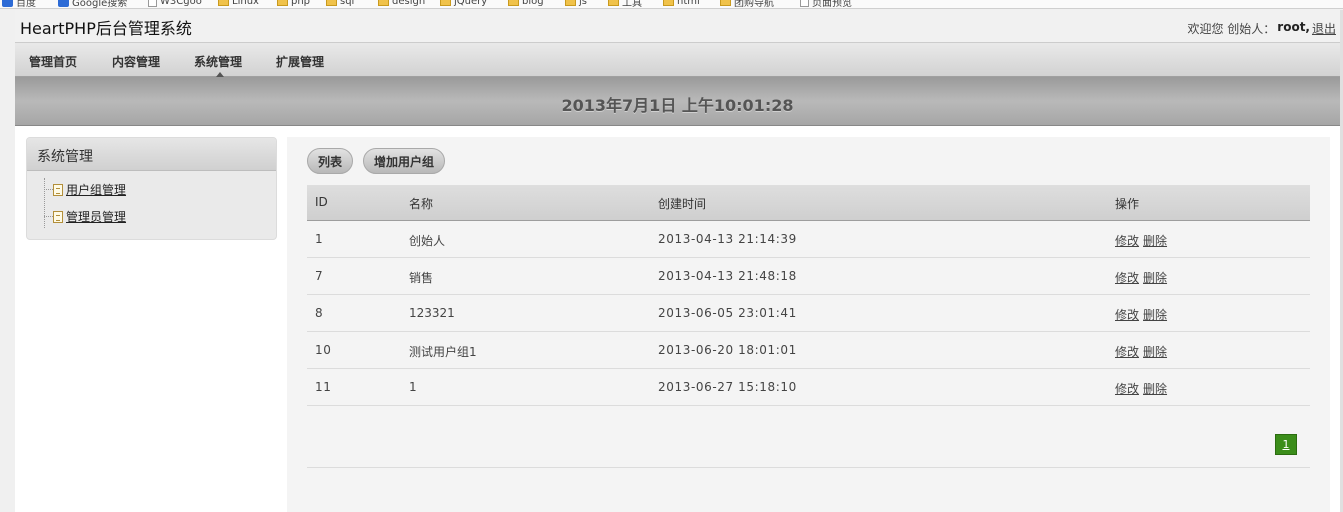 The height and width of the screenshot is (512, 1343). I want to click on cell-name: 创始人, so click(427, 241).